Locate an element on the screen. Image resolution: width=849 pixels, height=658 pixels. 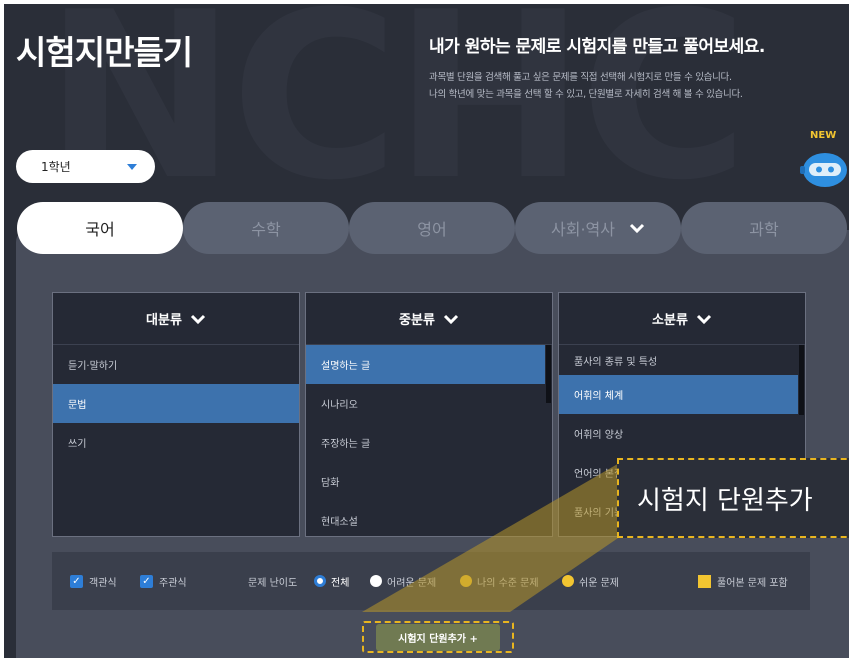
list-item-selected: 문법 is located at coordinates (176, 403).